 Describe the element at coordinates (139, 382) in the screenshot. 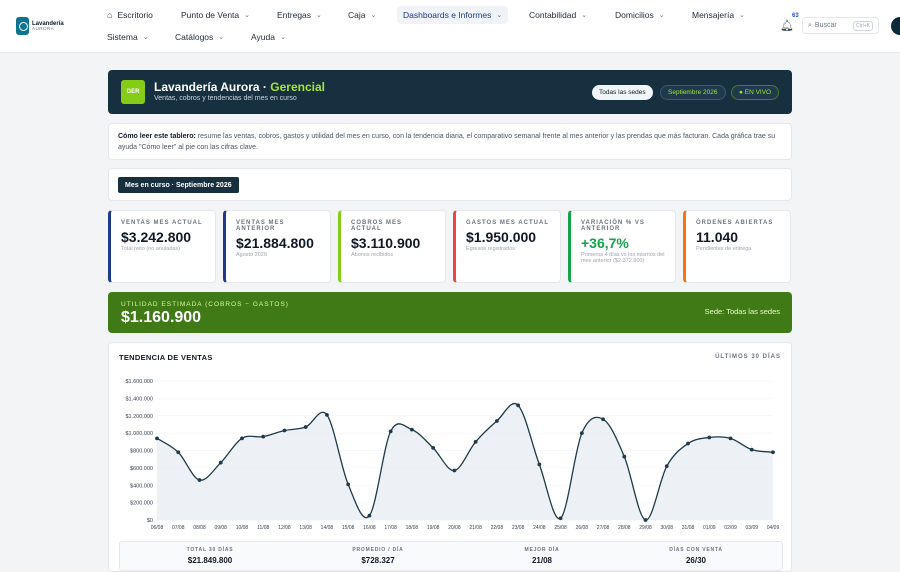

I see `y-tick-label: $1.600.000` at that location.